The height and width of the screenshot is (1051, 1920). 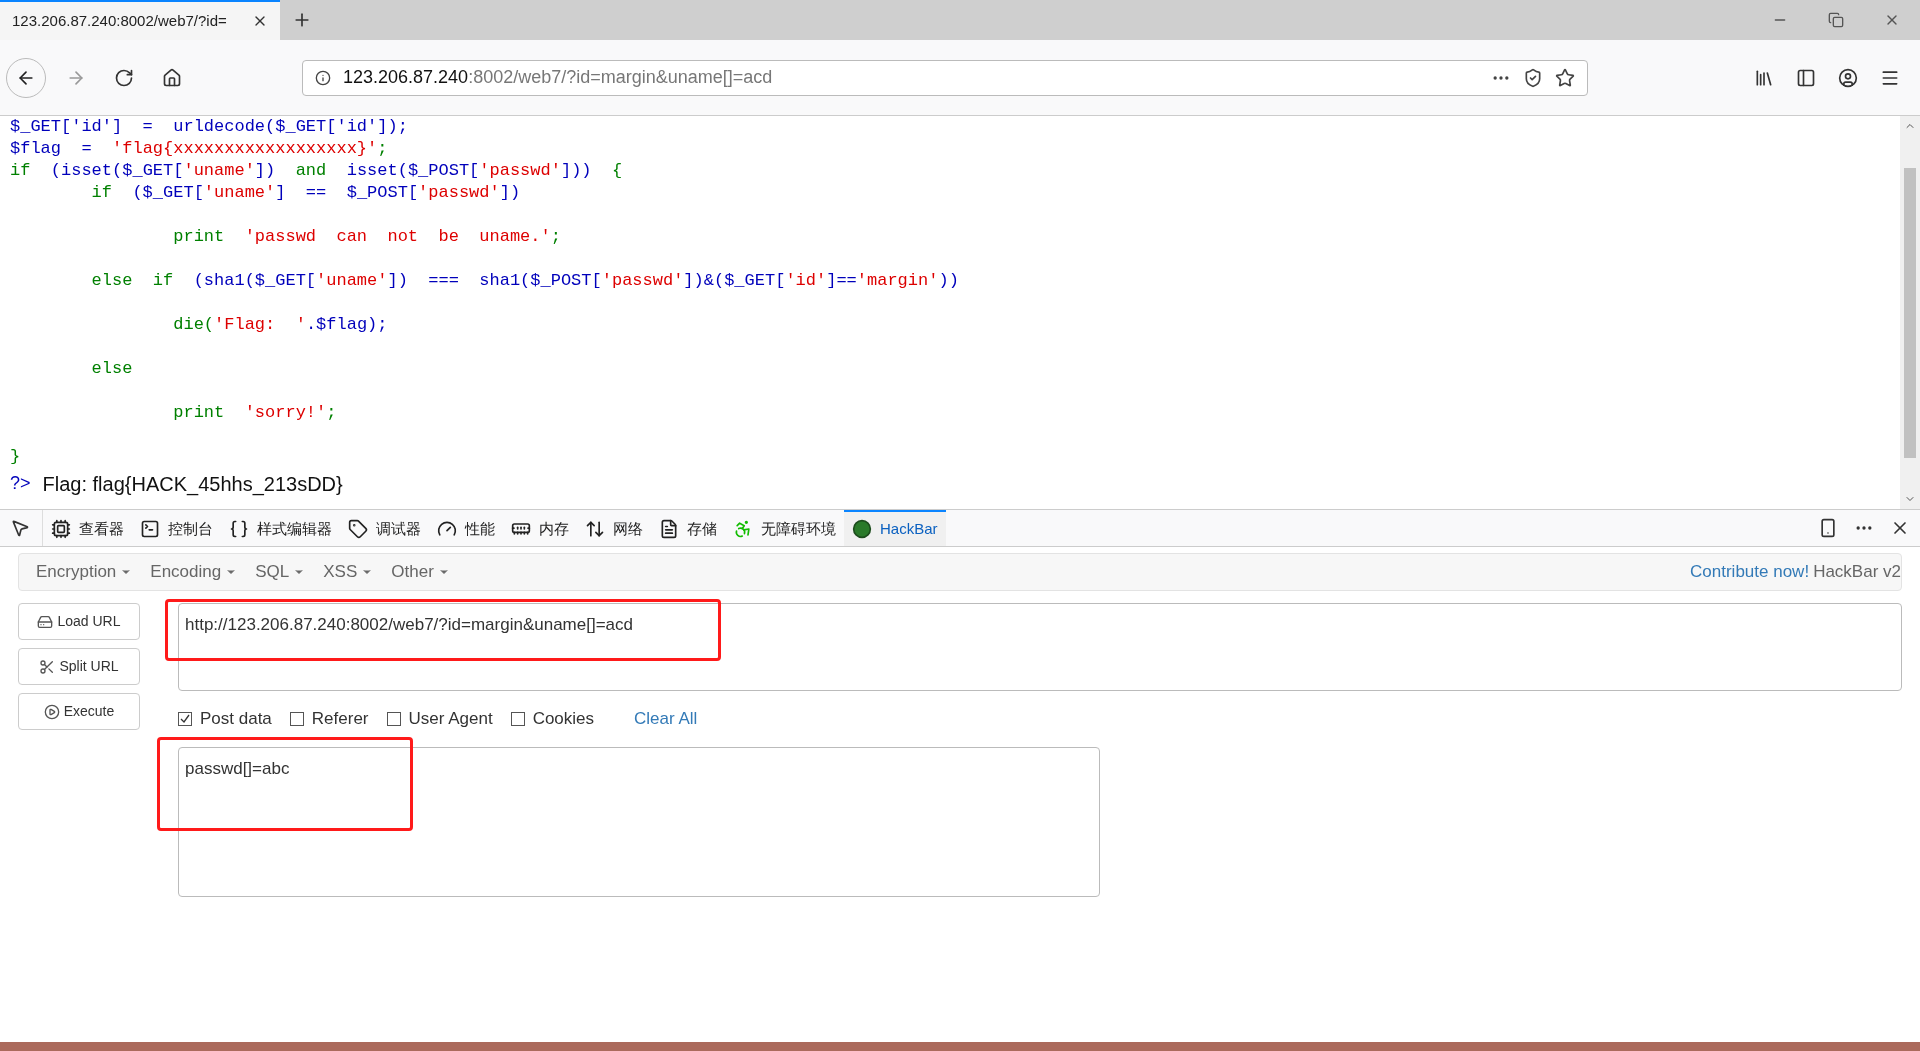 I want to click on menu-dropdown: Other, so click(x=420, y=572).